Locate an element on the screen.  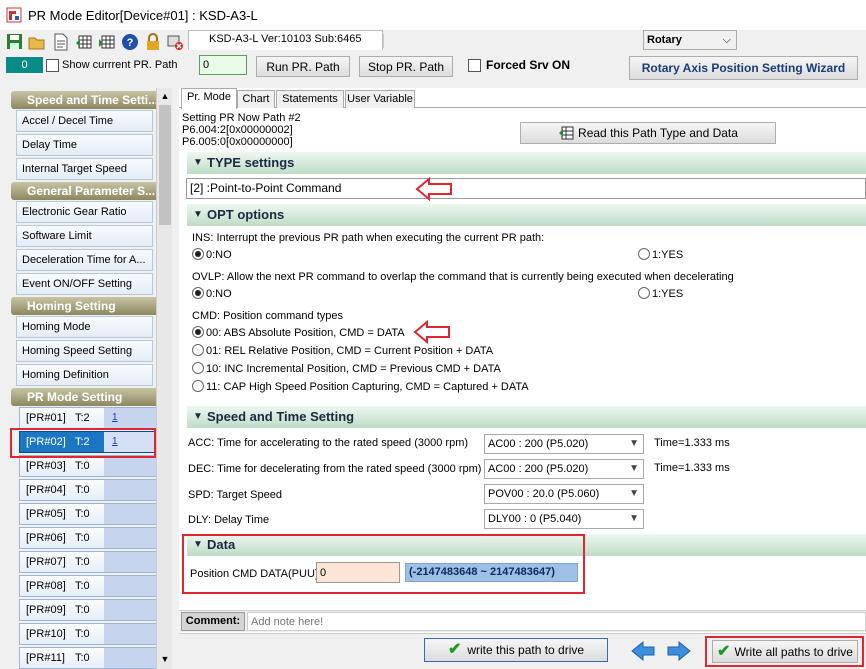
path-number-input is located at coordinates (223, 65).